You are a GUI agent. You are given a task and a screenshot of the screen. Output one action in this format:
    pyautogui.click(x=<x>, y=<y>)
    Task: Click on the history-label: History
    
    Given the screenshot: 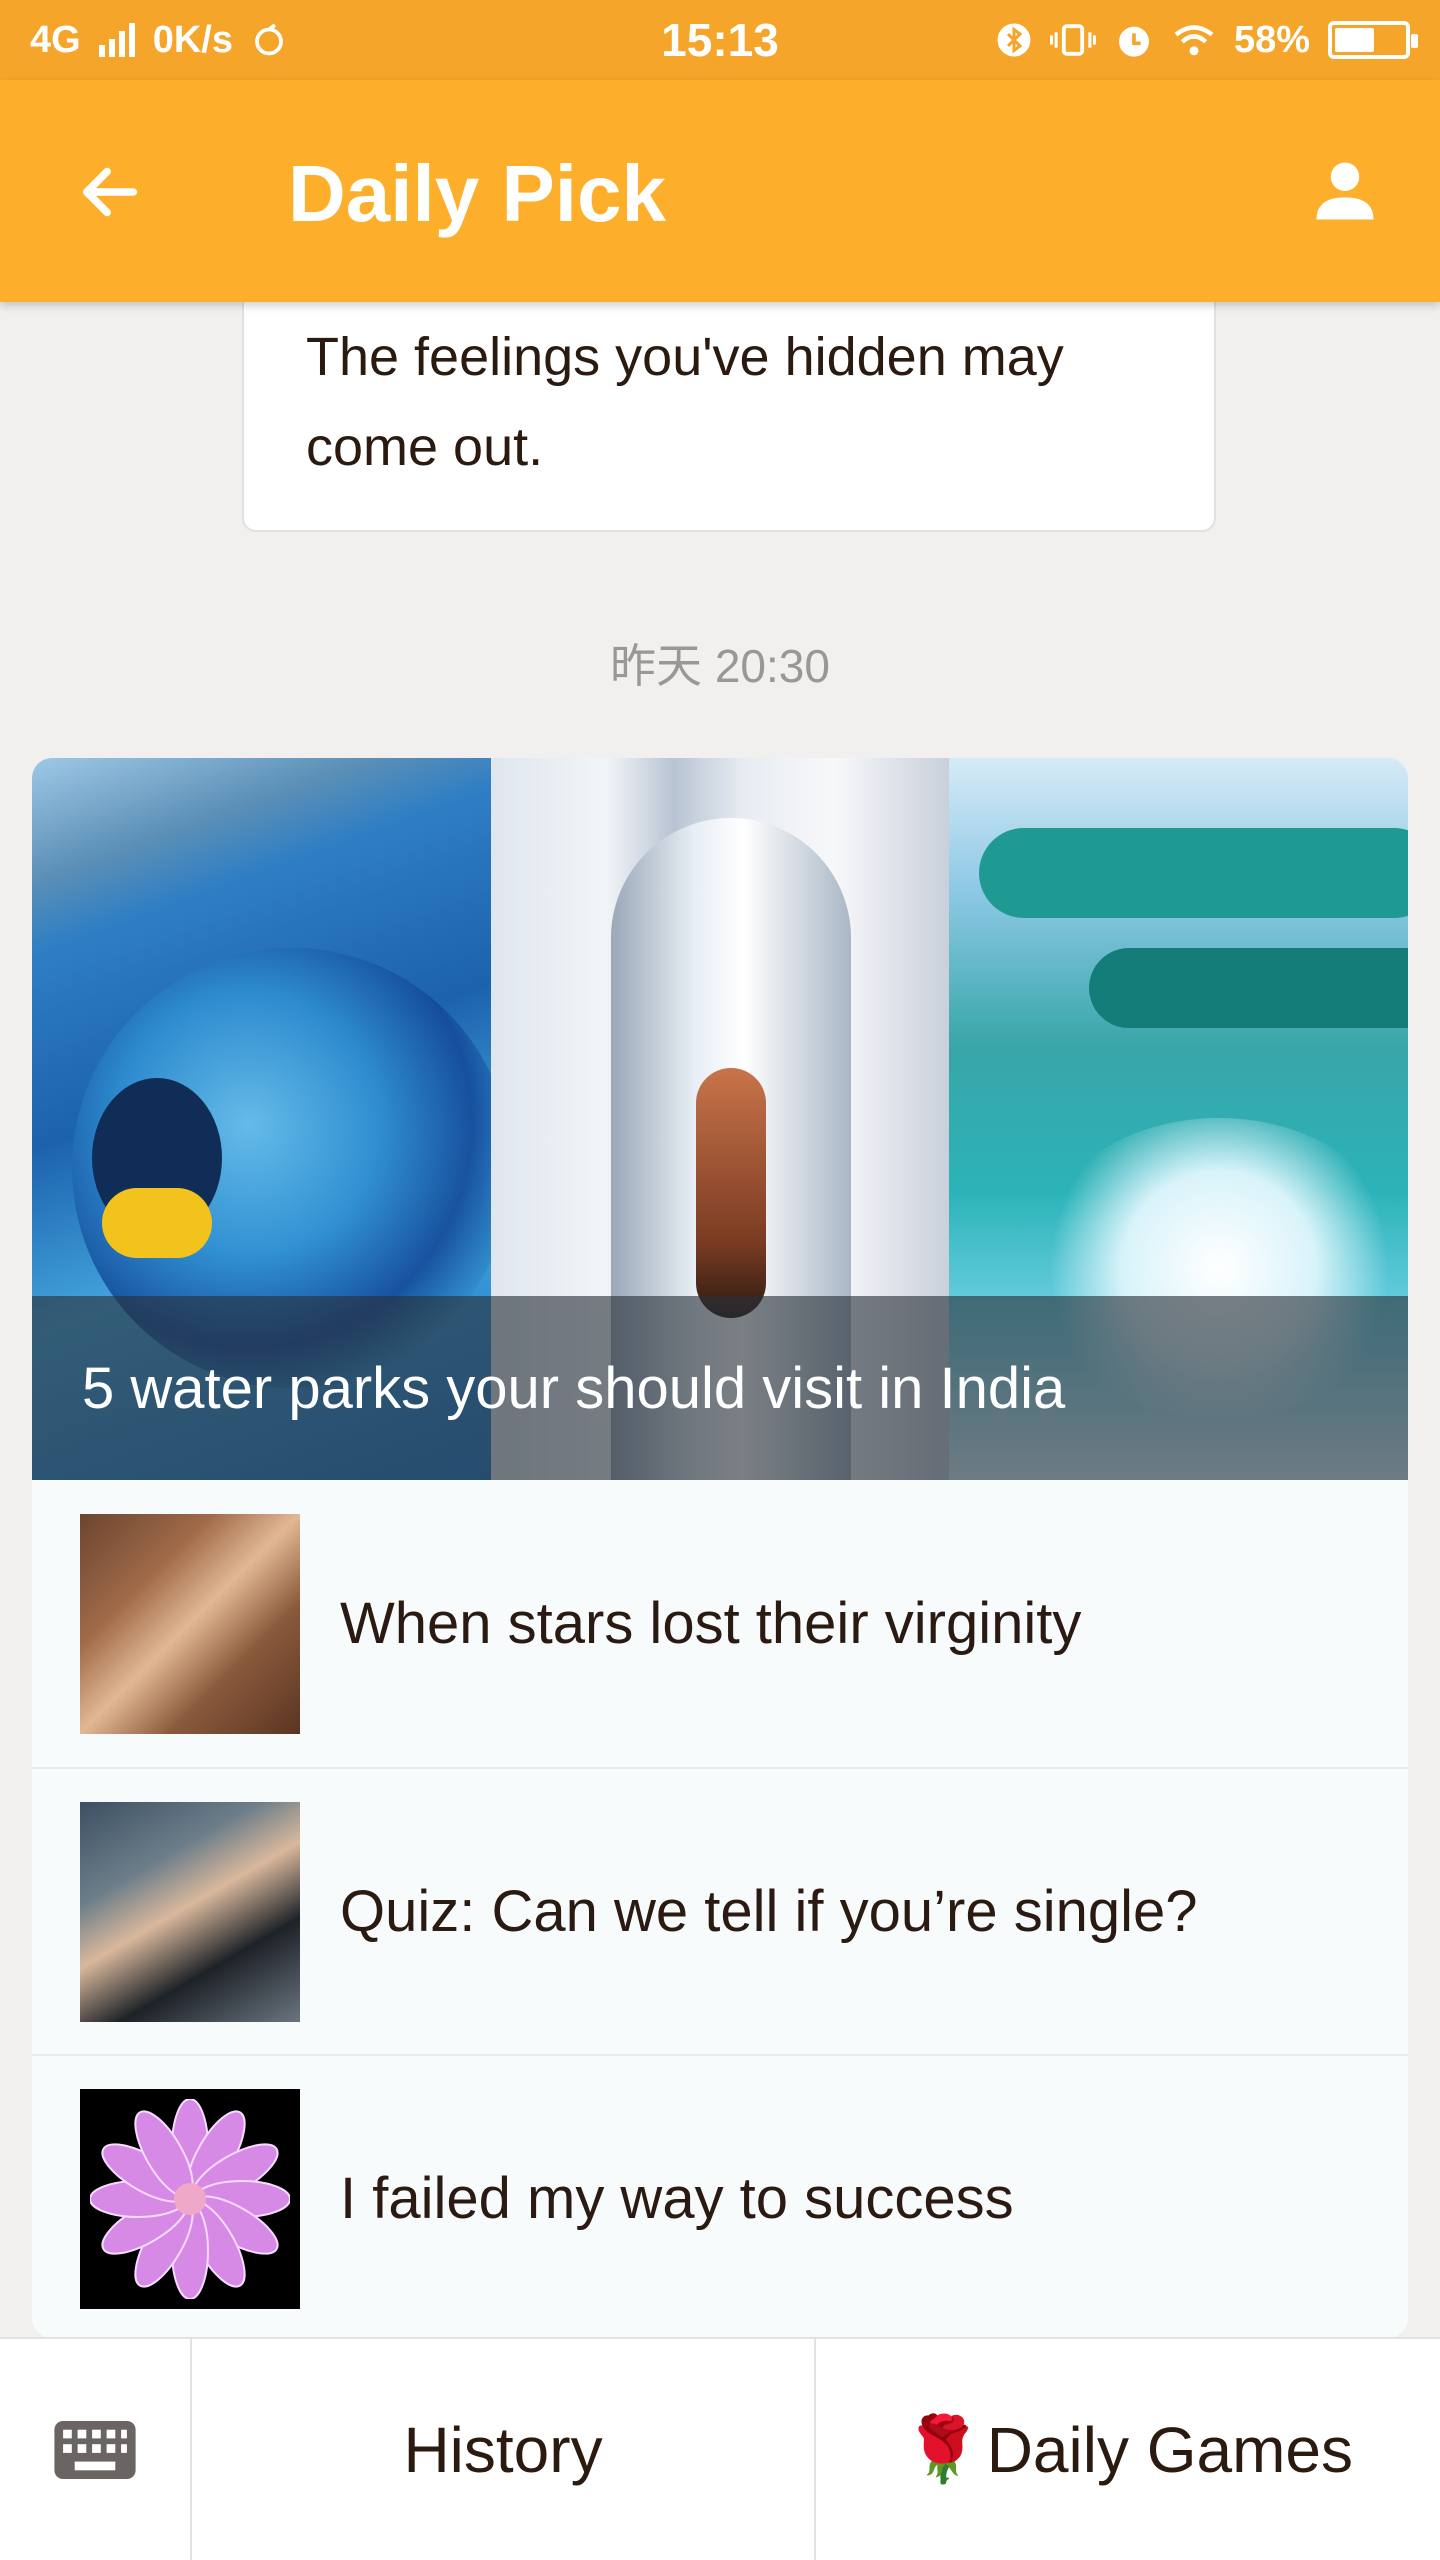 What is the action you would take?
    pyautogui.click(x=503, y=2449)
    